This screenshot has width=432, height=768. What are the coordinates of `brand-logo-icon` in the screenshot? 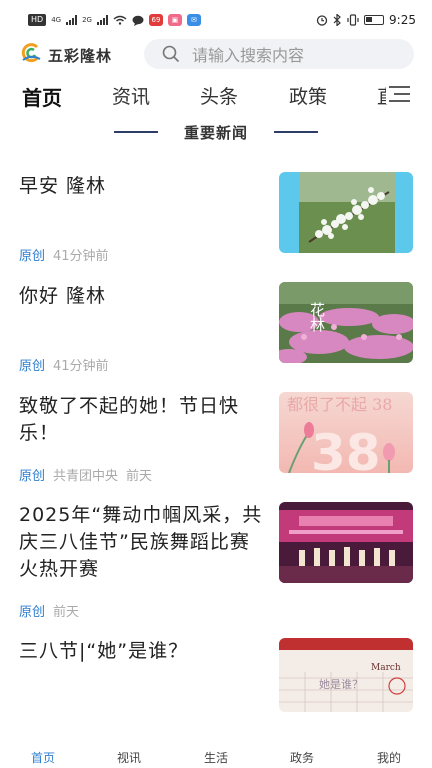 It's located at (31, 53).